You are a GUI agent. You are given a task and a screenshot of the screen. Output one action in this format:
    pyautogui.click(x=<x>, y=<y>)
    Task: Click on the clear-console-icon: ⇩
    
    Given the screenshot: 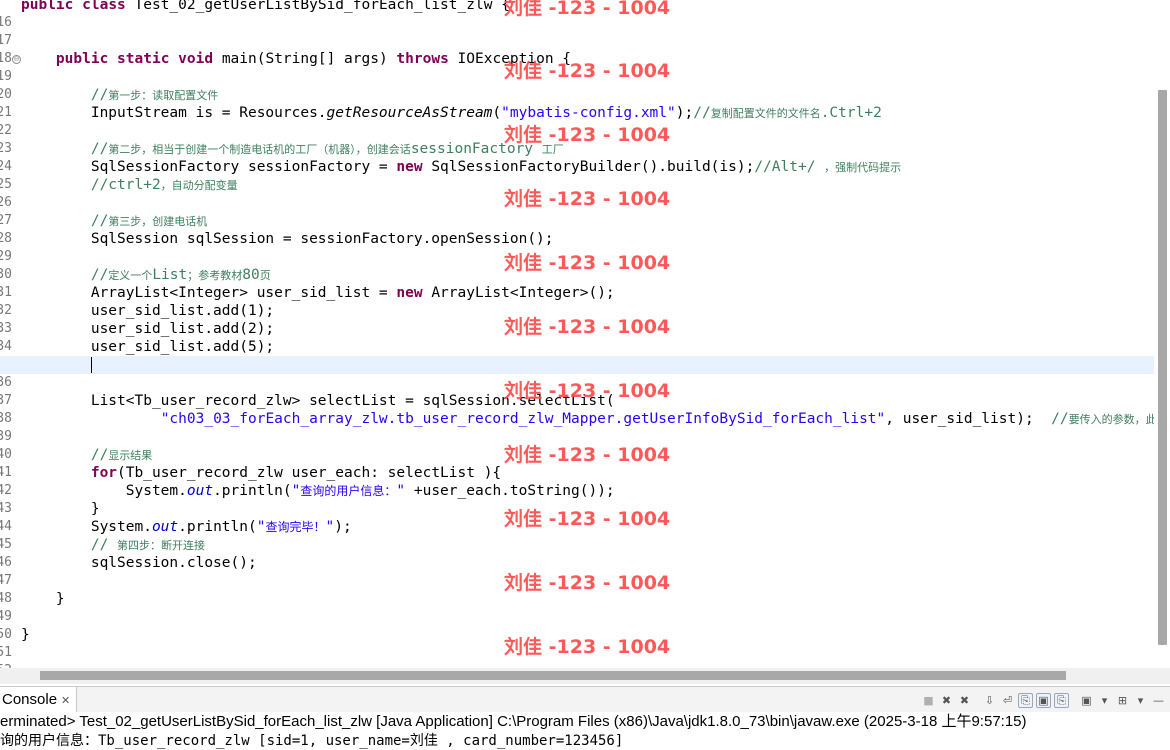 What is the action you would take?
    pyautogui.click(x=989, y=700)
    